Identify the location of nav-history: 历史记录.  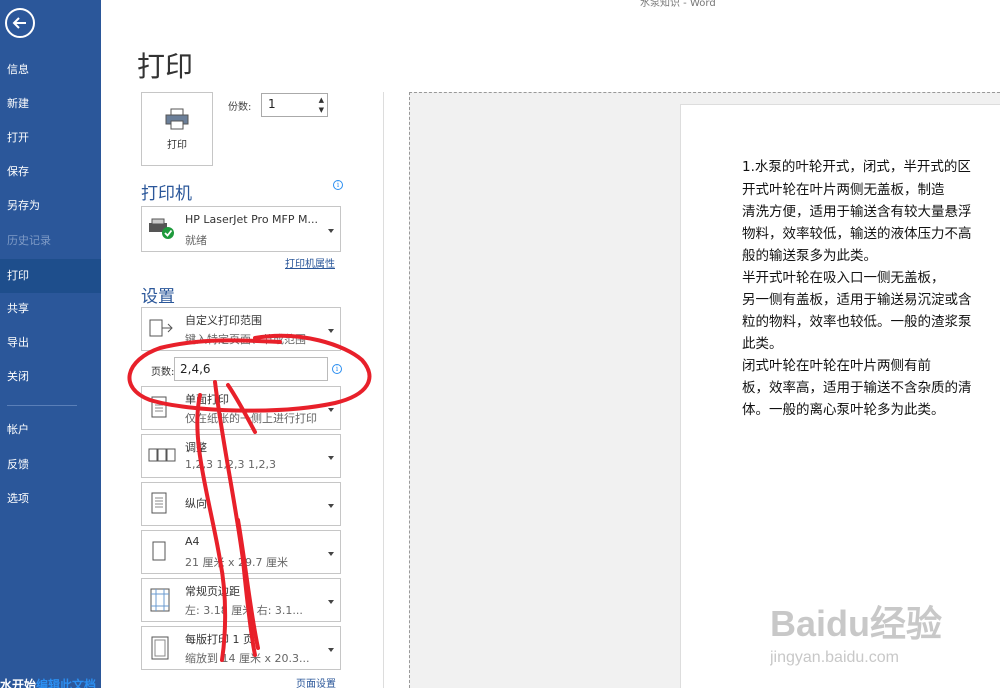
(29, 240).